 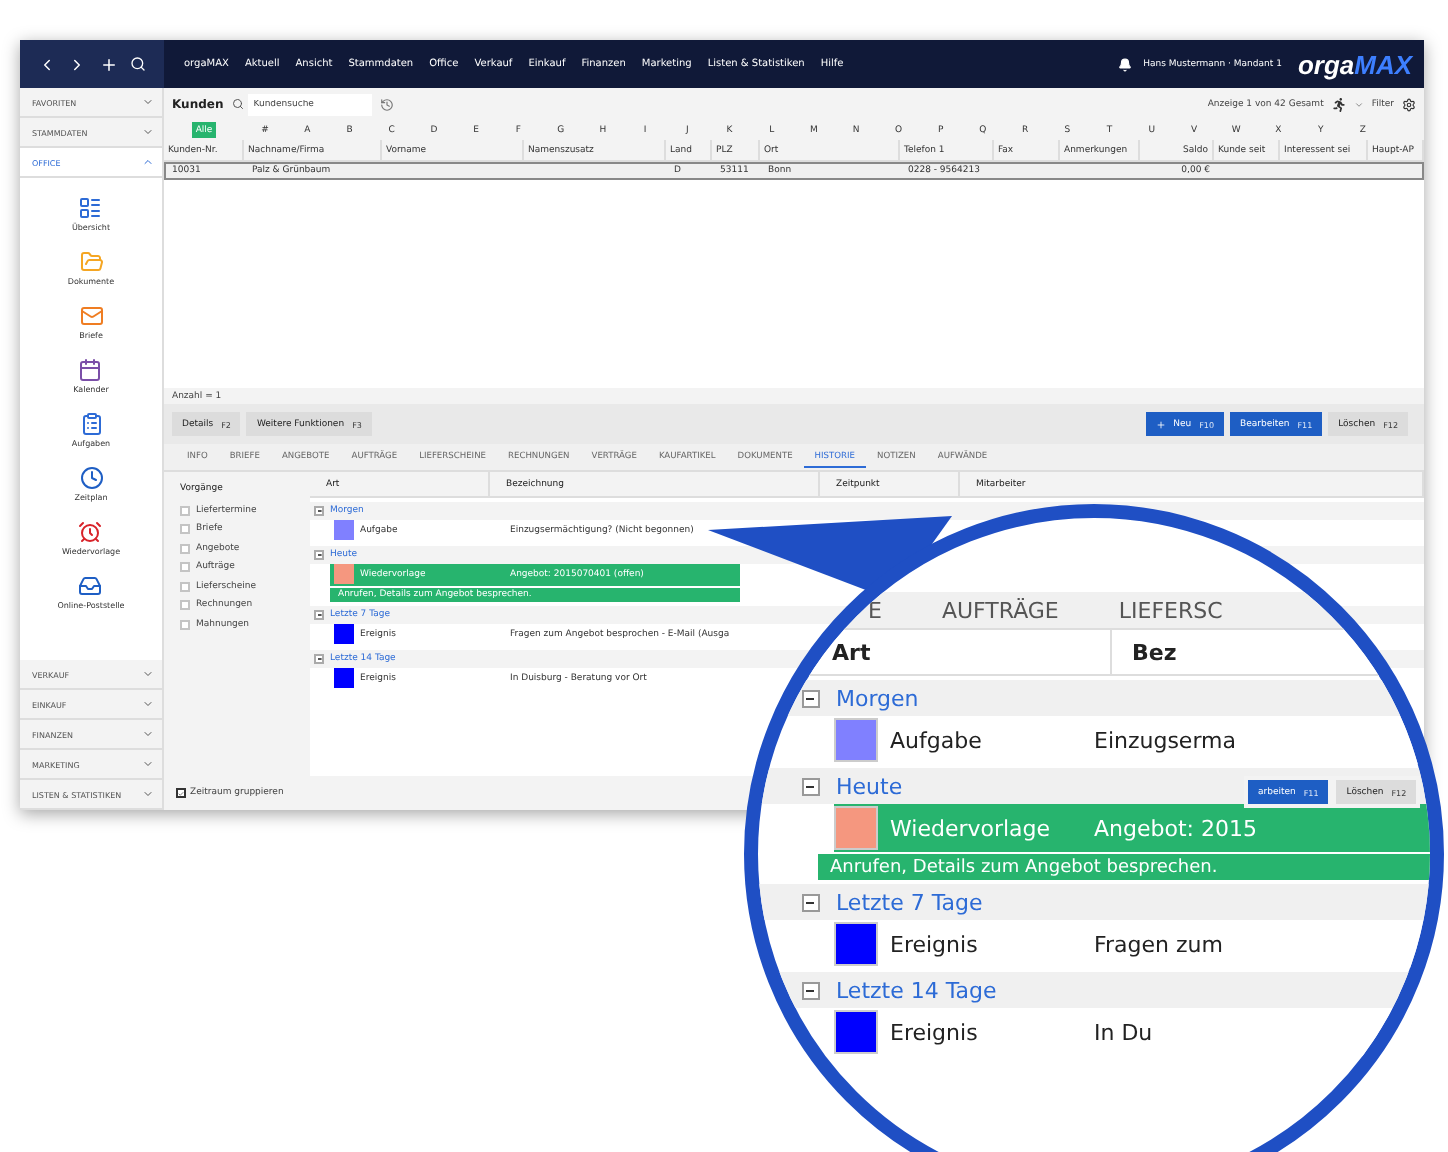 What do you see at coordinates (90, 207) in the screenshot?
I see `list-icon` at bounding box center [90, 207].